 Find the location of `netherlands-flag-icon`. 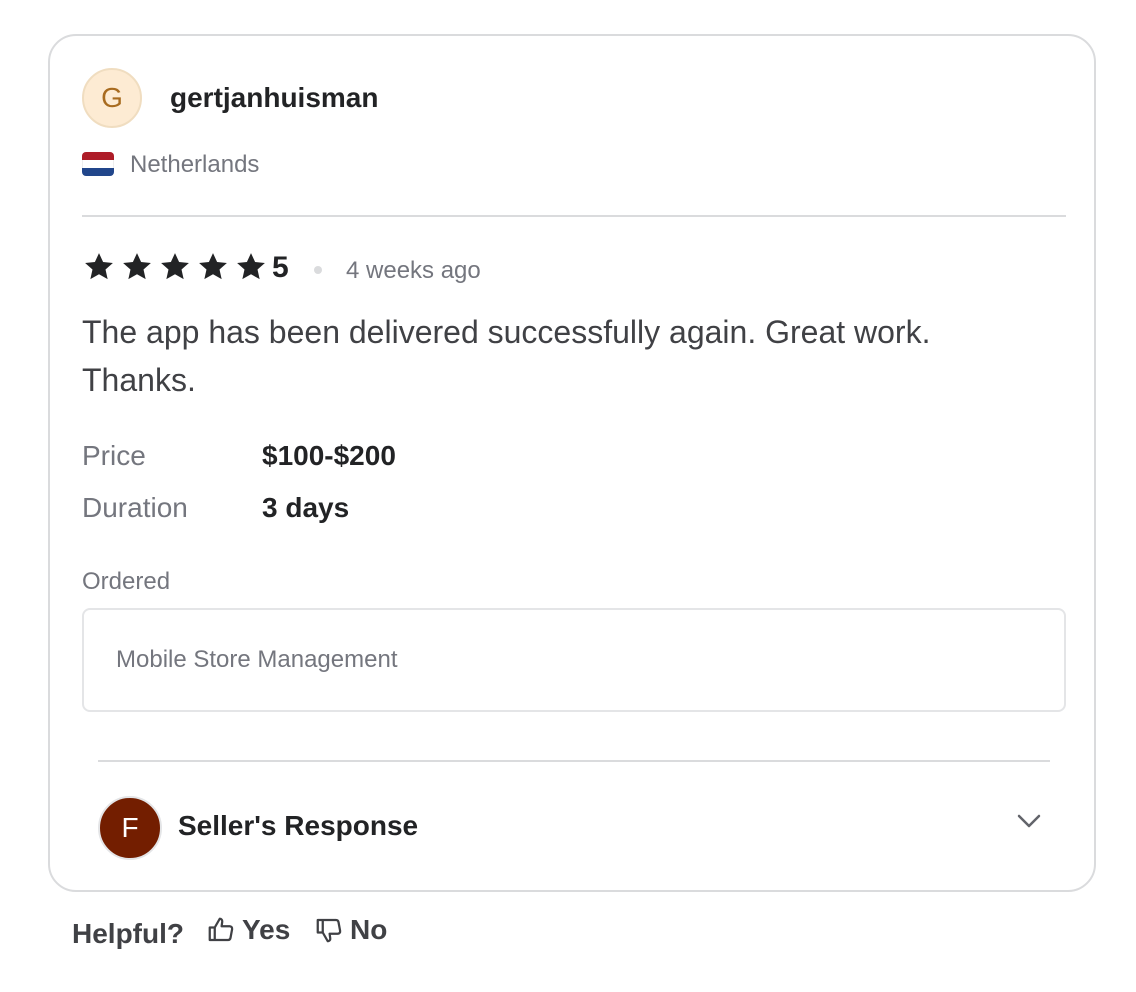

netherlands-flag-icon is located at coordinates (98, 164).